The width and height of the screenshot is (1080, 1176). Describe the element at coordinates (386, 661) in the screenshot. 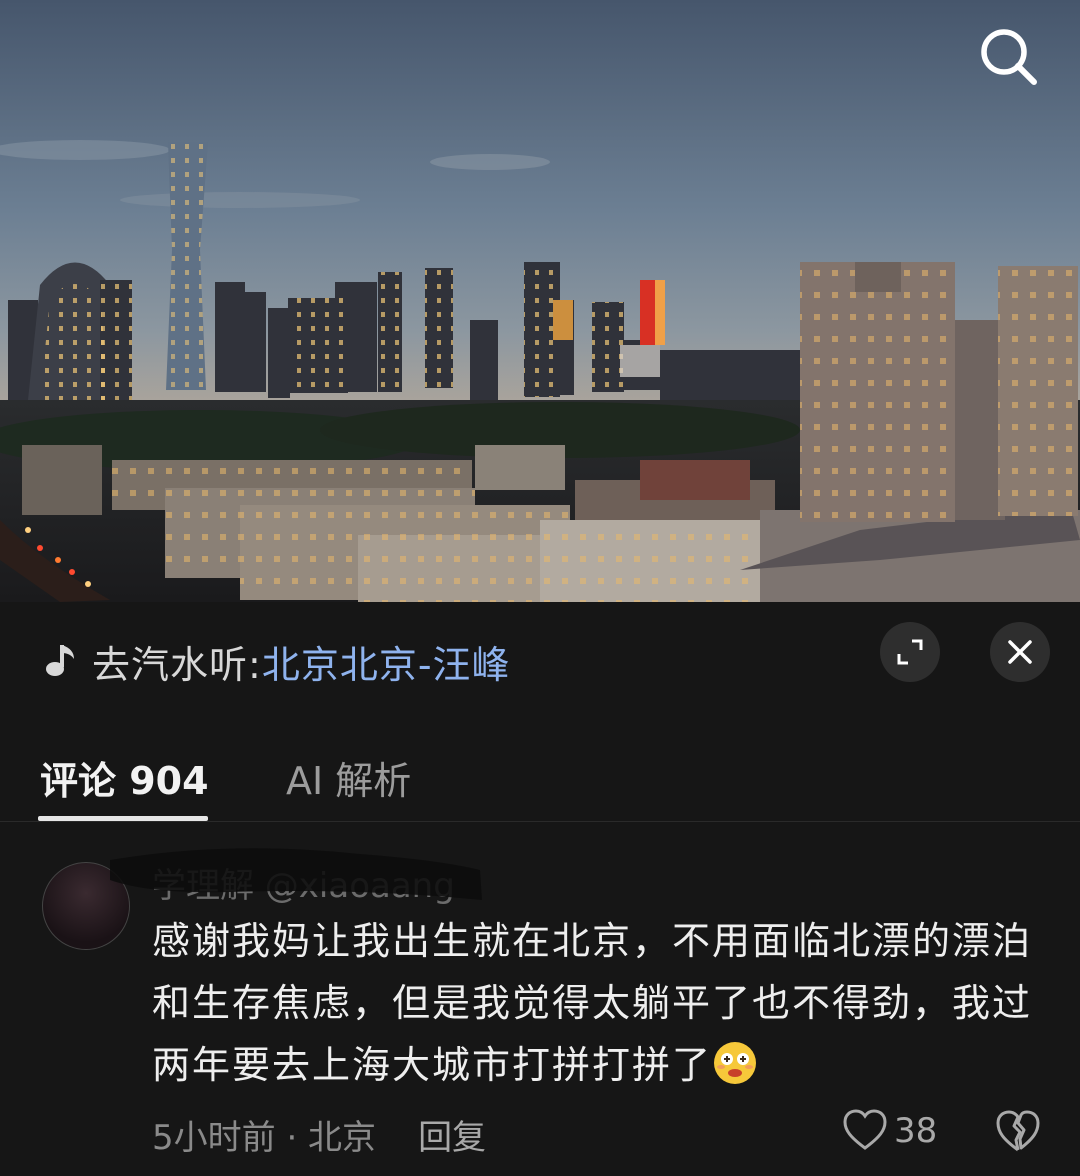

I see `song-link: 北京北京-汪峰` at that location.